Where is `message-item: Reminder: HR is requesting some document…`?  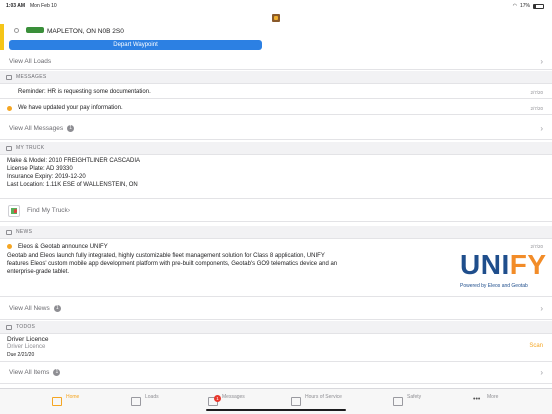
message-item: Reminder: HR is requesting some document… is located at coordinates (276, 92).